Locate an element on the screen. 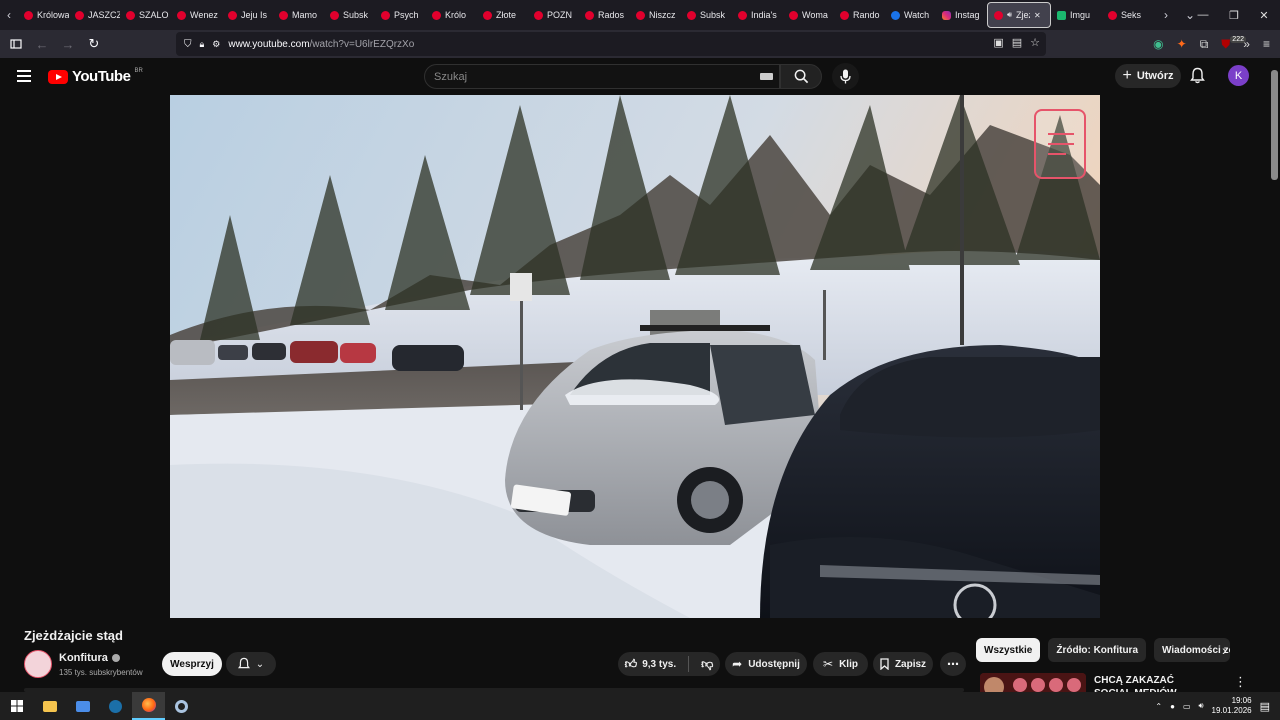  picture-in-picture-icon: ▣ is located at coordinates (998, 42).